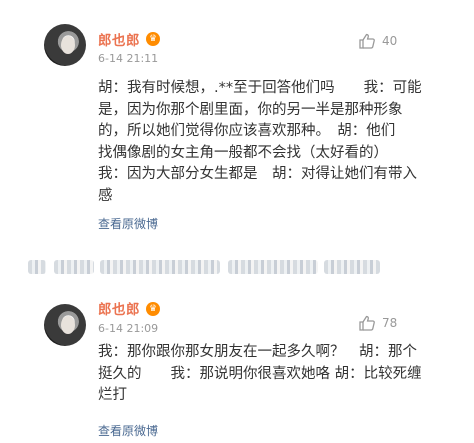 Image resolution: width=474 pixels, height=443 pixels. I want to click on blurred-separator, so click(237, 267).